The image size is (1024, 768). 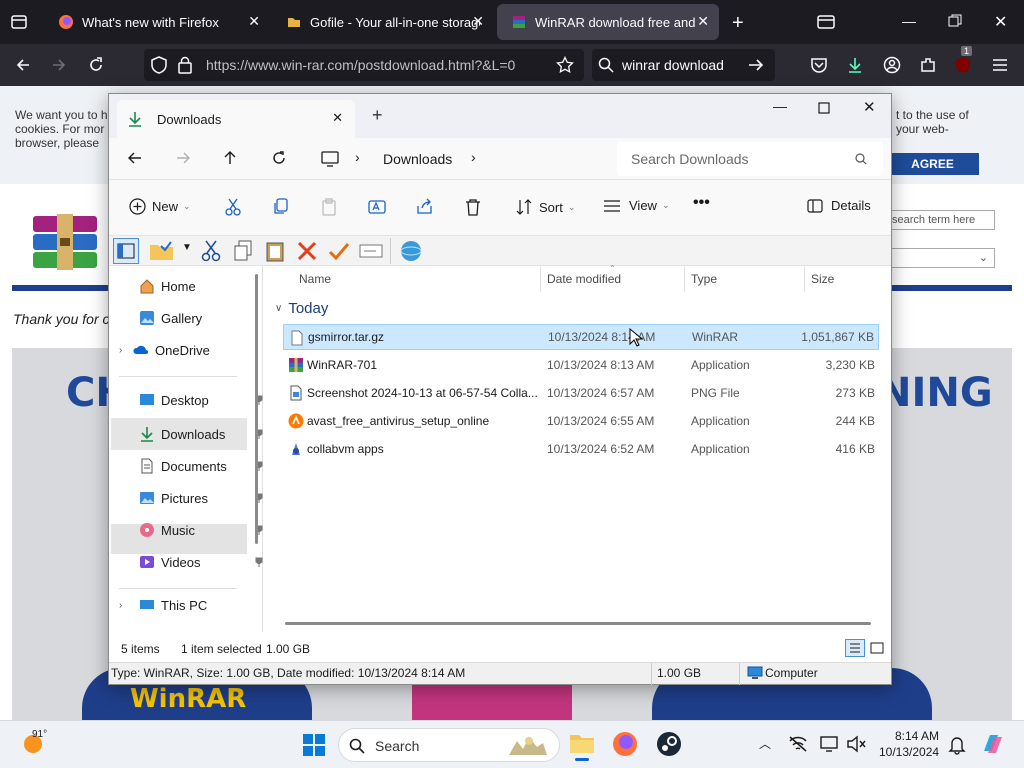 I want to click on chevron-up-icon: ︿, so click(x=765, y=743).